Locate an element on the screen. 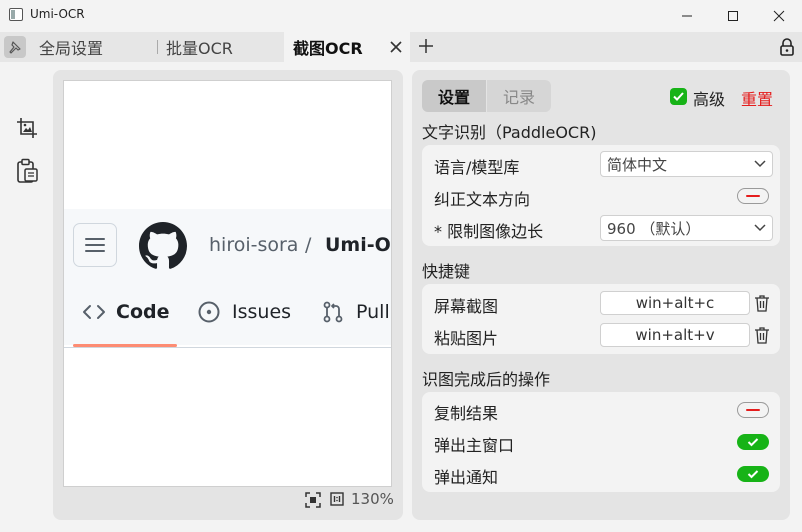  section-title-after: 识图完成后的操作 is located at coordinates (486, 379).